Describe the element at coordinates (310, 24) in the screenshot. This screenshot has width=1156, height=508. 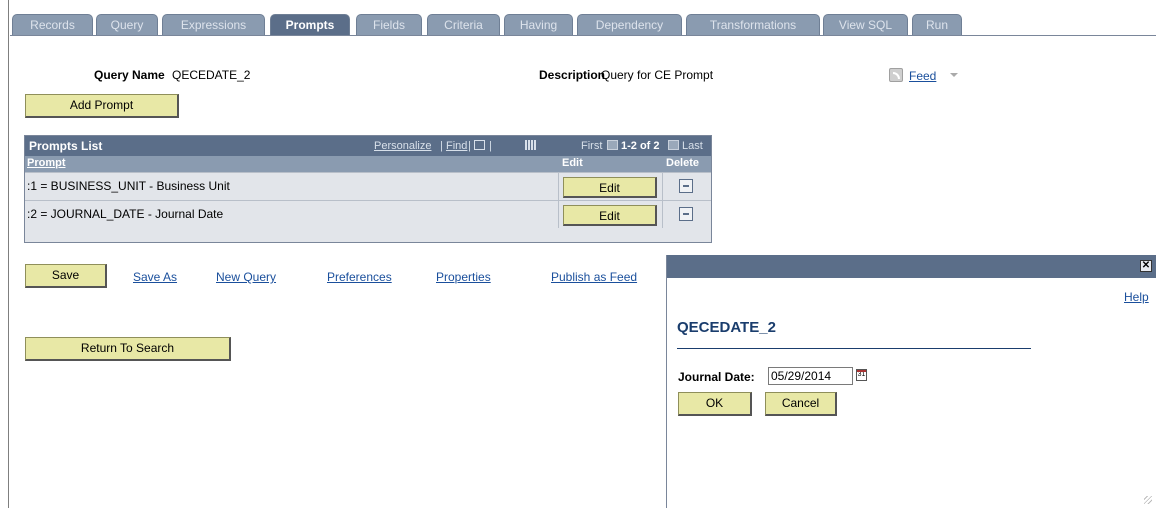
I see `tab-prompts: Prompts` at that location.